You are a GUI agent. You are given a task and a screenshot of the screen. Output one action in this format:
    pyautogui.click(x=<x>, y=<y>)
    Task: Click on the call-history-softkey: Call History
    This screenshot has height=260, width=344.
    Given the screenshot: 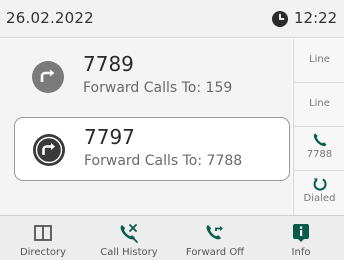 What is the action you would take?
    pyautogui.click(x=129, y=238)
    